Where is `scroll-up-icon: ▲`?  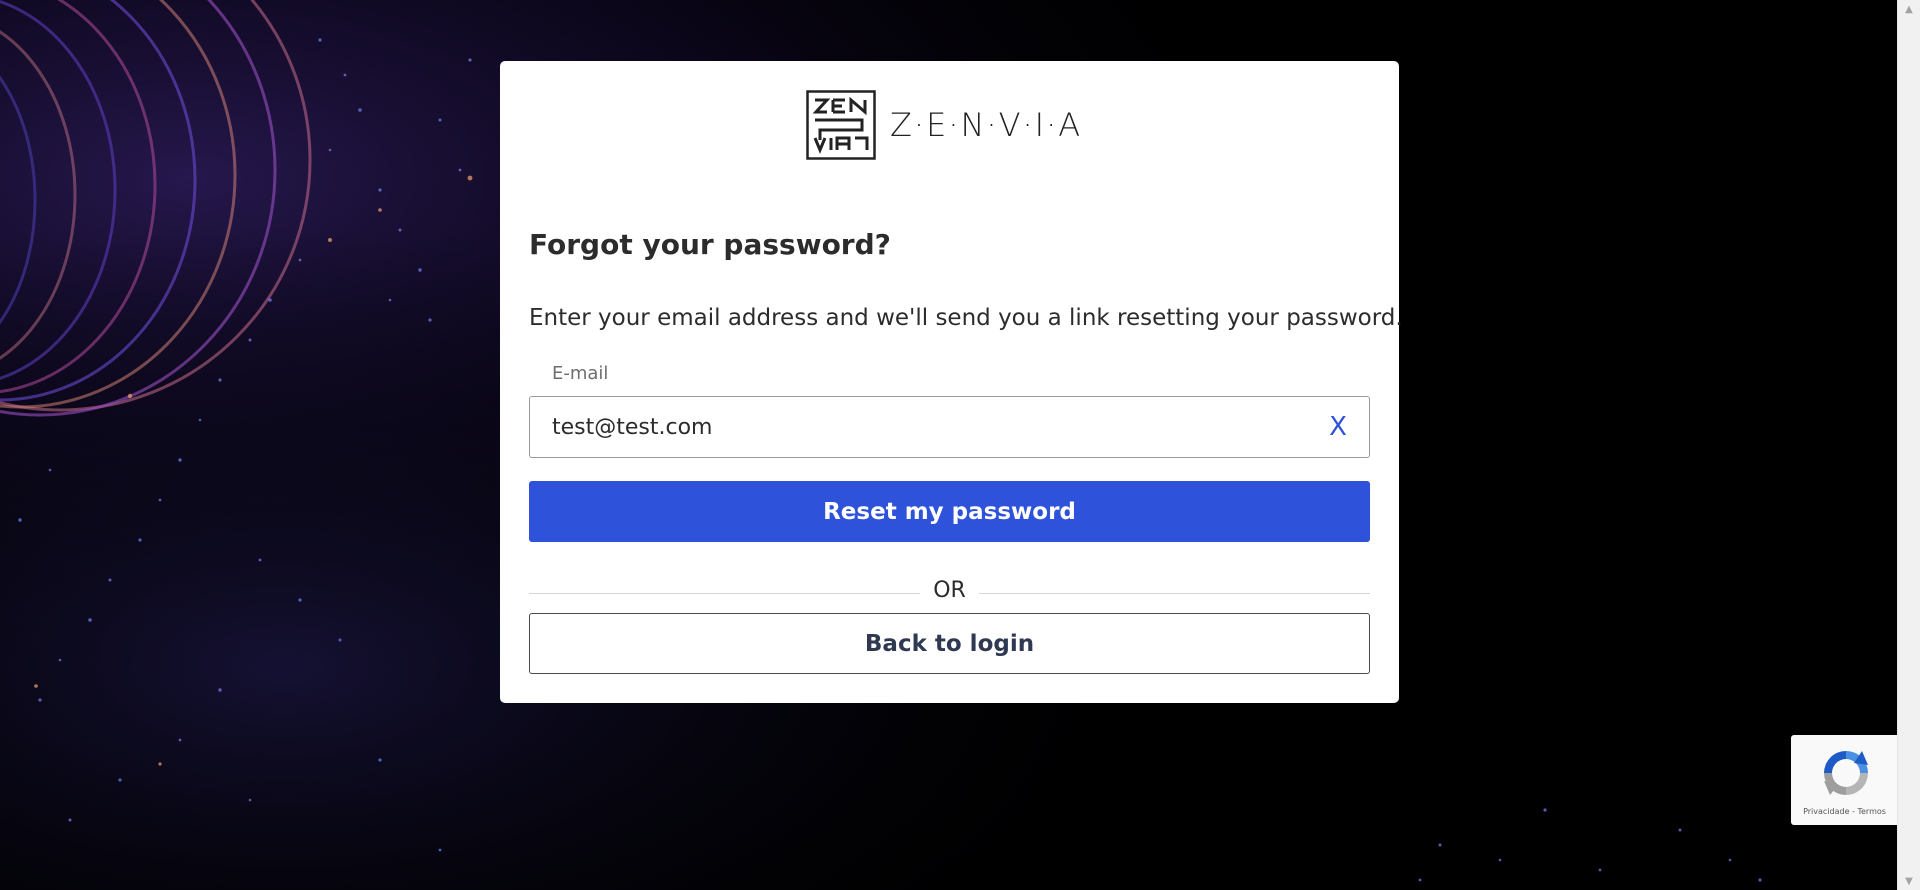
scroll-up-icon: ▲ is located at coordinates (1909, 9).